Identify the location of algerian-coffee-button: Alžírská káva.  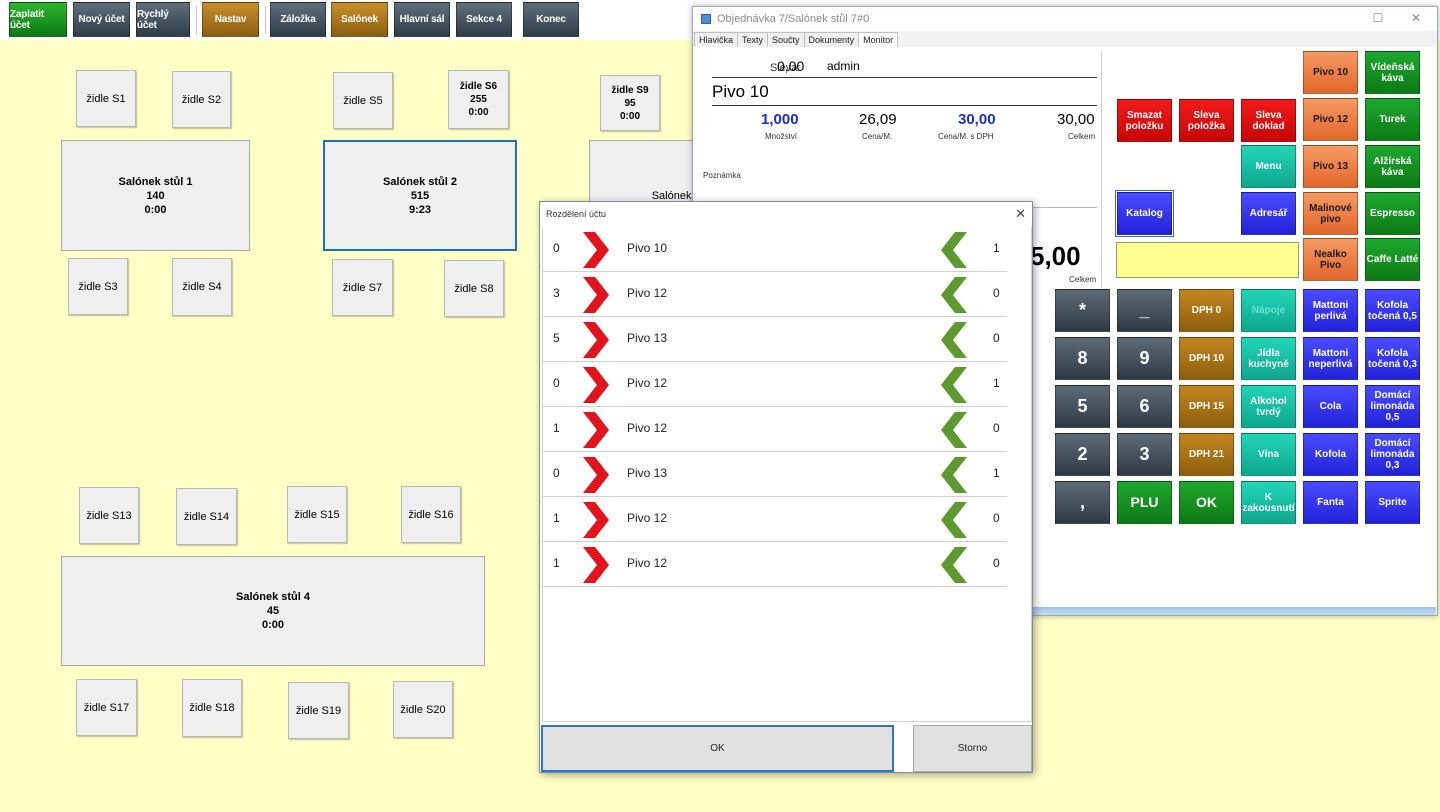
(1392, 166).